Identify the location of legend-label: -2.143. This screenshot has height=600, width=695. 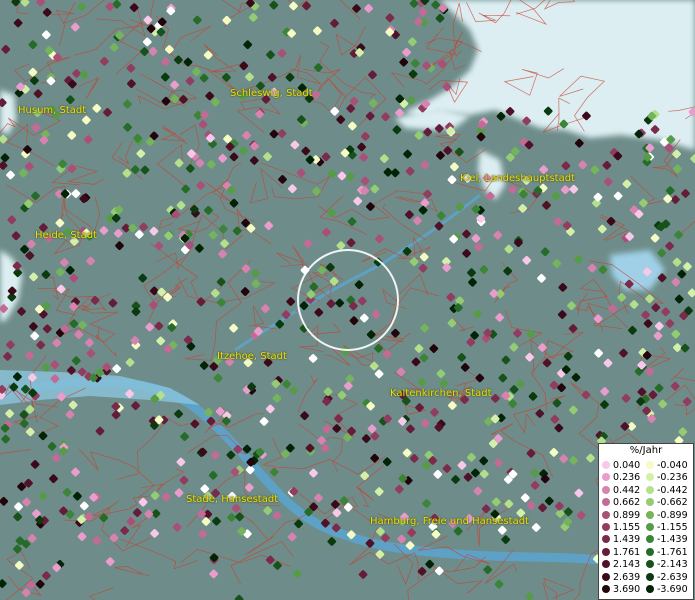
(672, 565).